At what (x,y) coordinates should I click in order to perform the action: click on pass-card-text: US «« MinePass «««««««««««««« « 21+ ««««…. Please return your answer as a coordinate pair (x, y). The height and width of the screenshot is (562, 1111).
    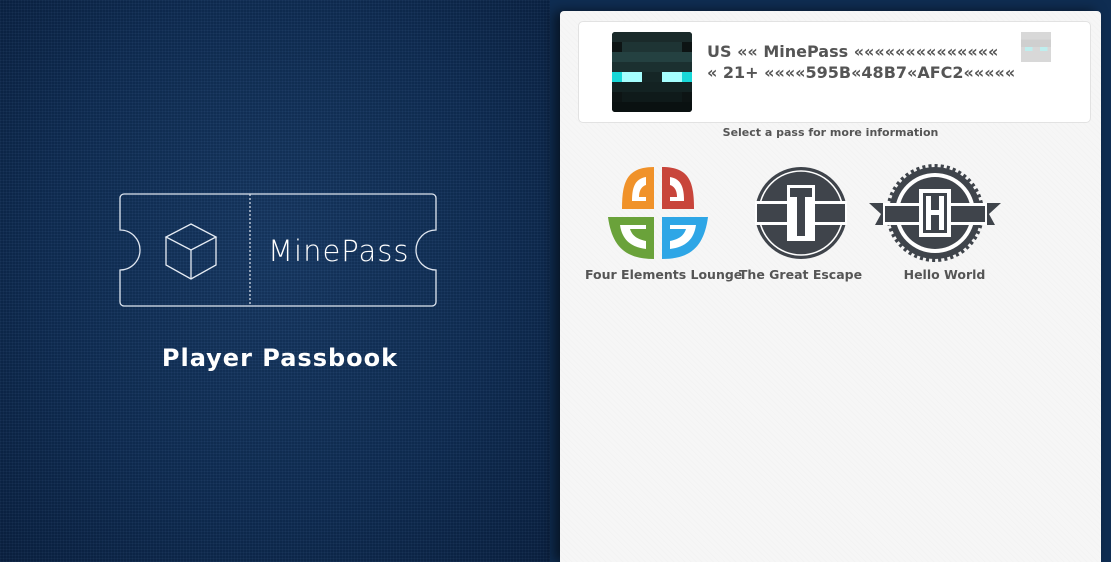
    Looking at the image, I should click on (867, 62).